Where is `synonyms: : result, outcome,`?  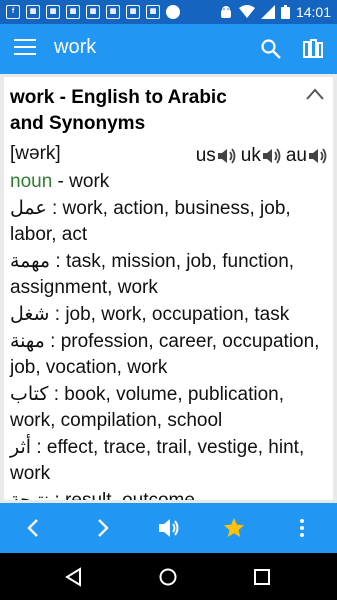 synonyms: : result, outcome, is located at coordinates (124, 495).